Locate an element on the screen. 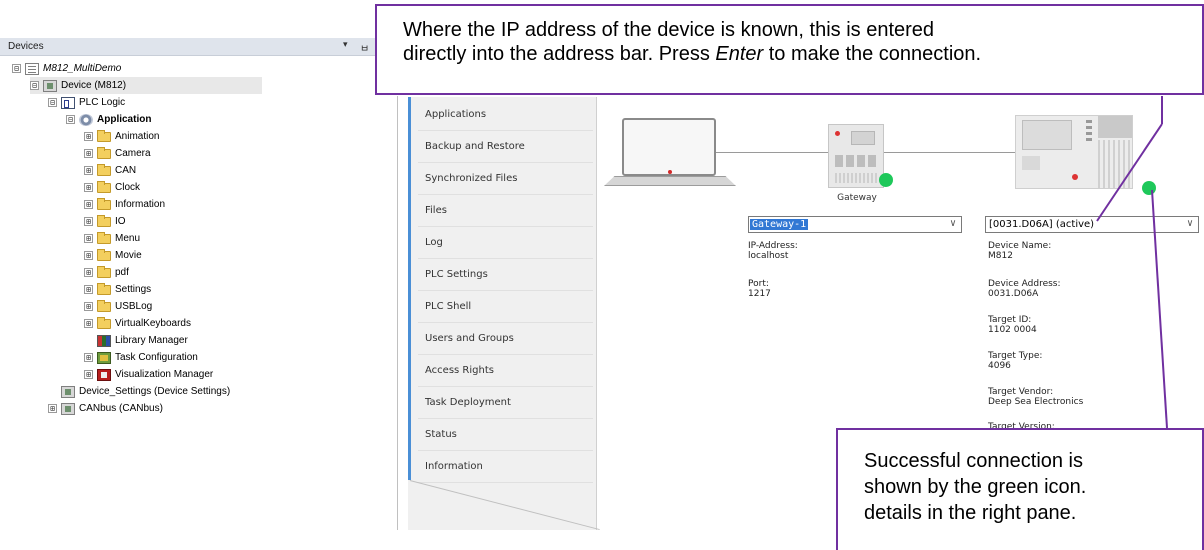 Image resolution: width=1204 pixels, height=550 pixels. gateway-select: Gateway-1 ∨ is located at coordinates (855, 224).